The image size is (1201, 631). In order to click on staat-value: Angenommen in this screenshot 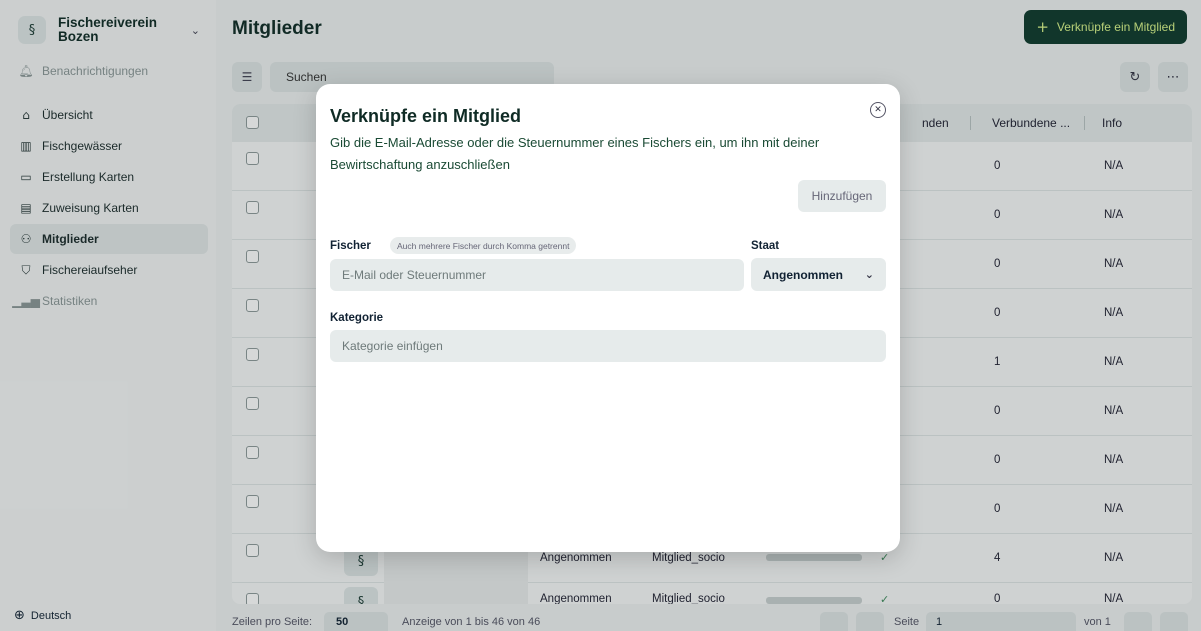, I will do `click(803, 274)`.